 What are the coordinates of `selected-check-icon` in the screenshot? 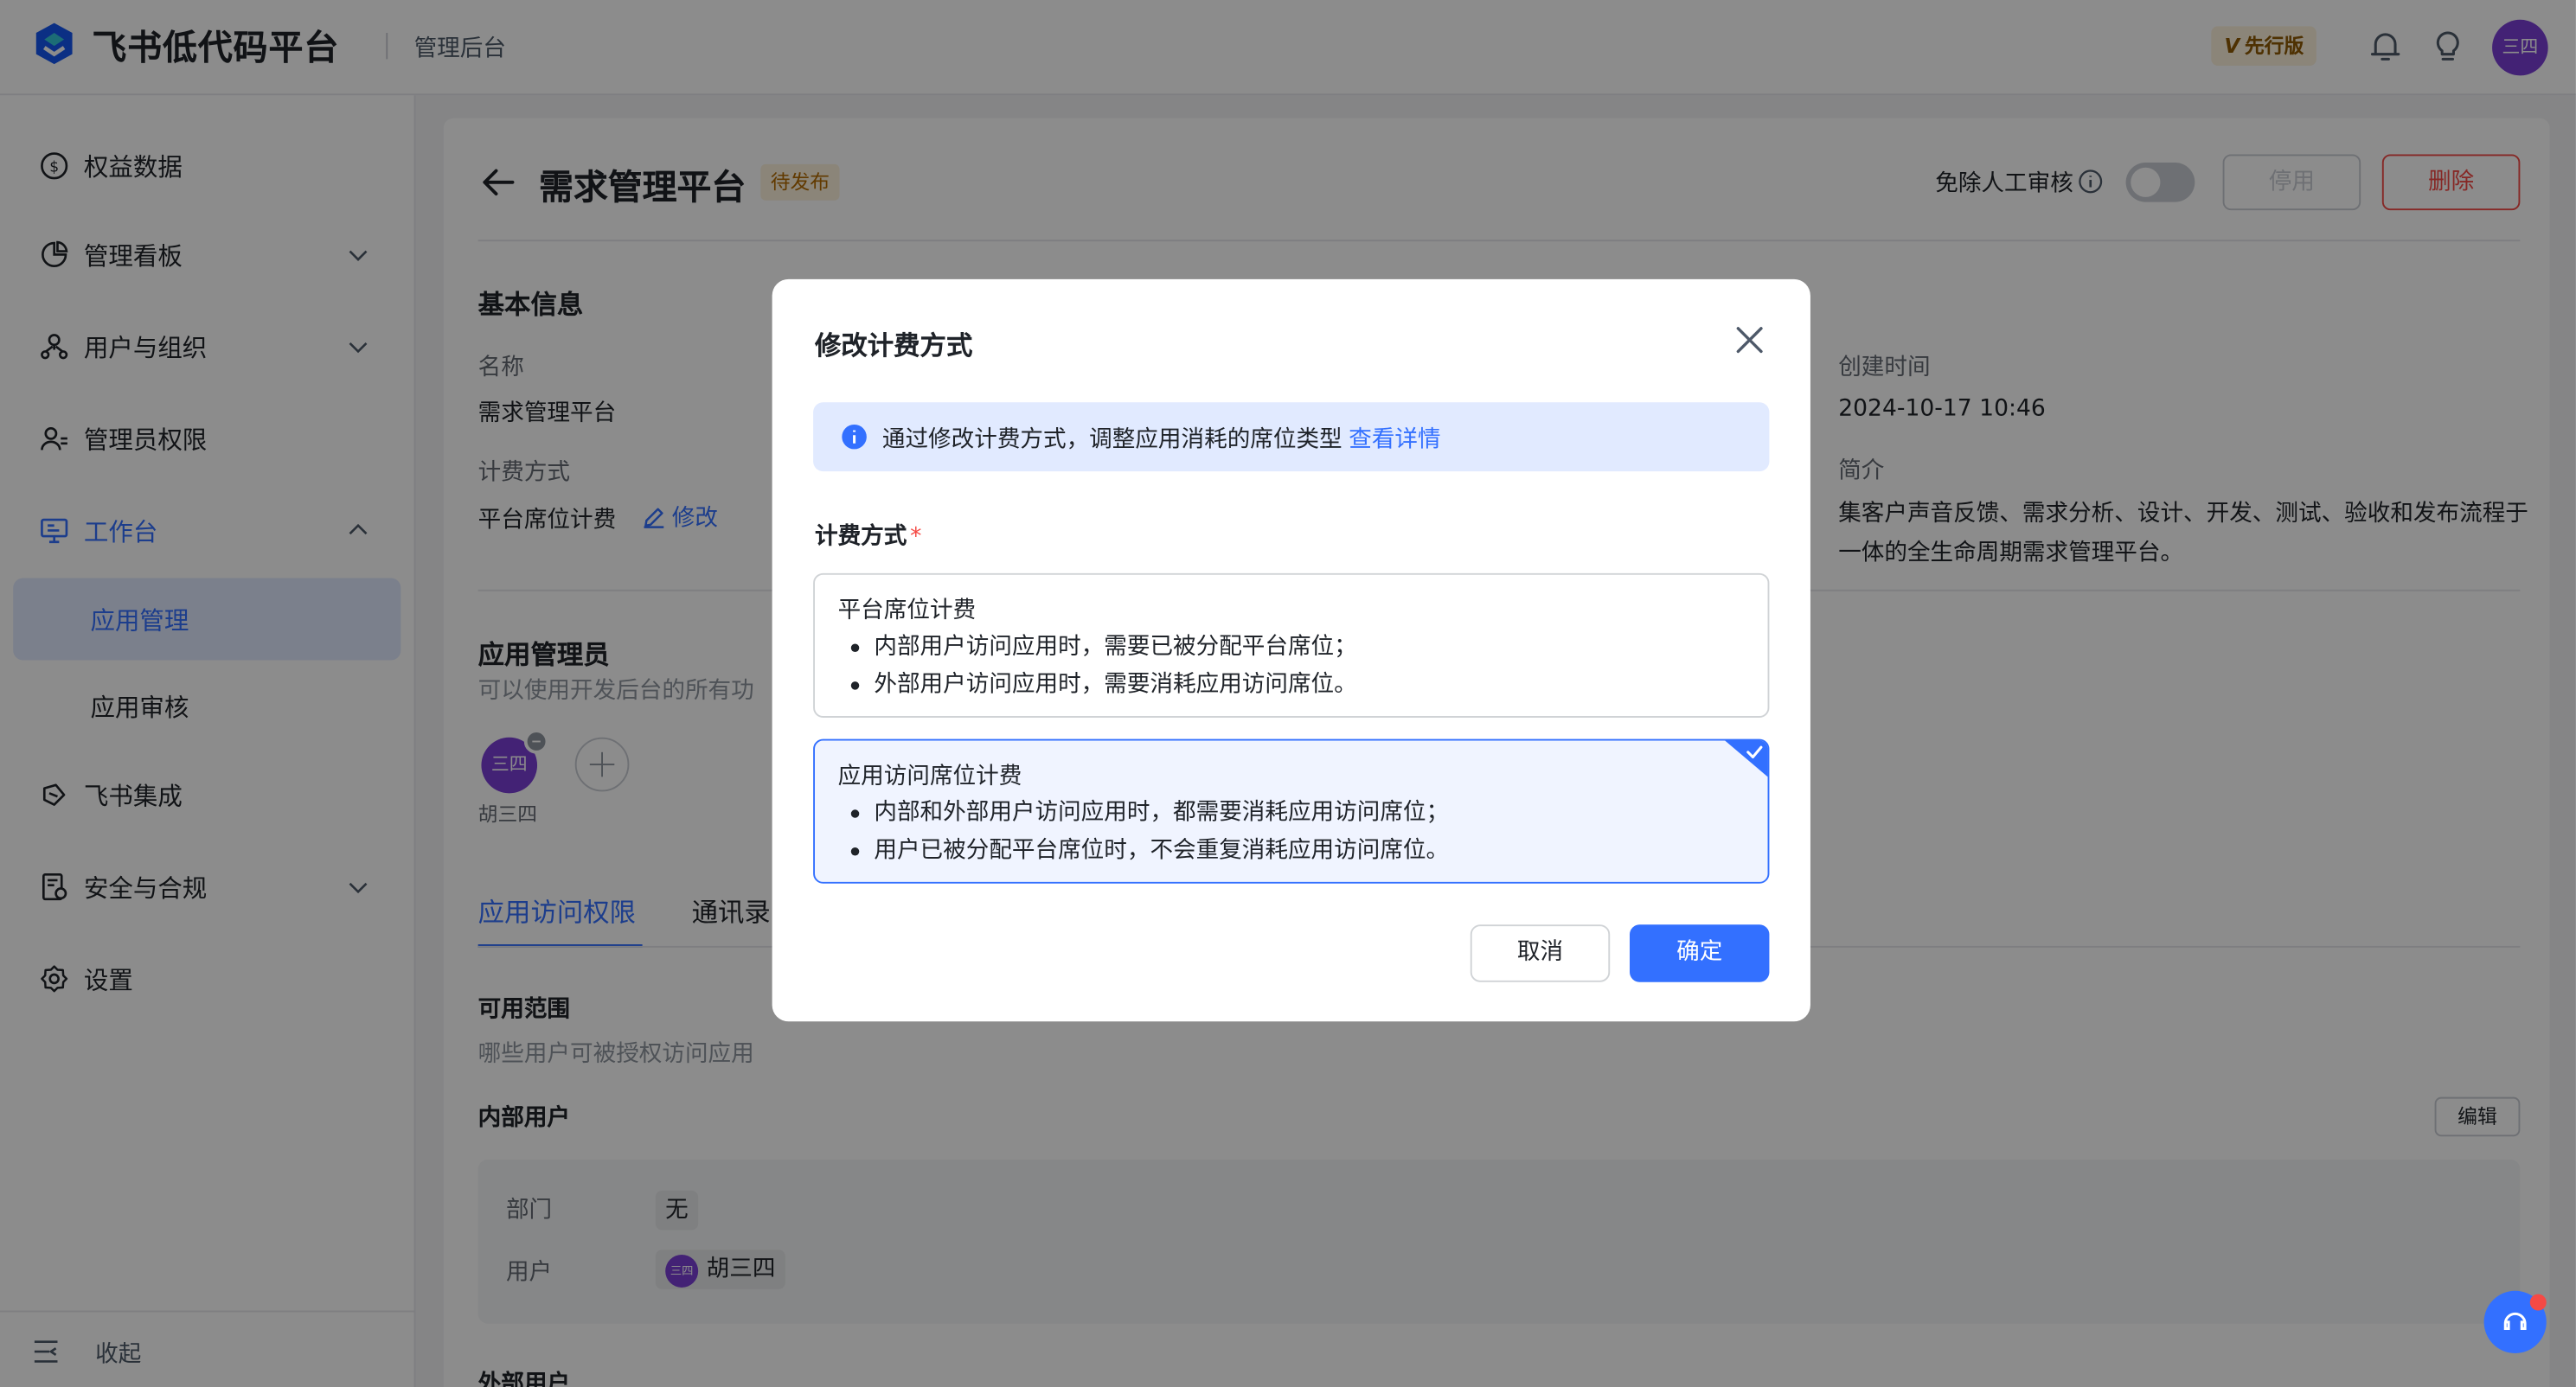 It's located at (1746, 758).